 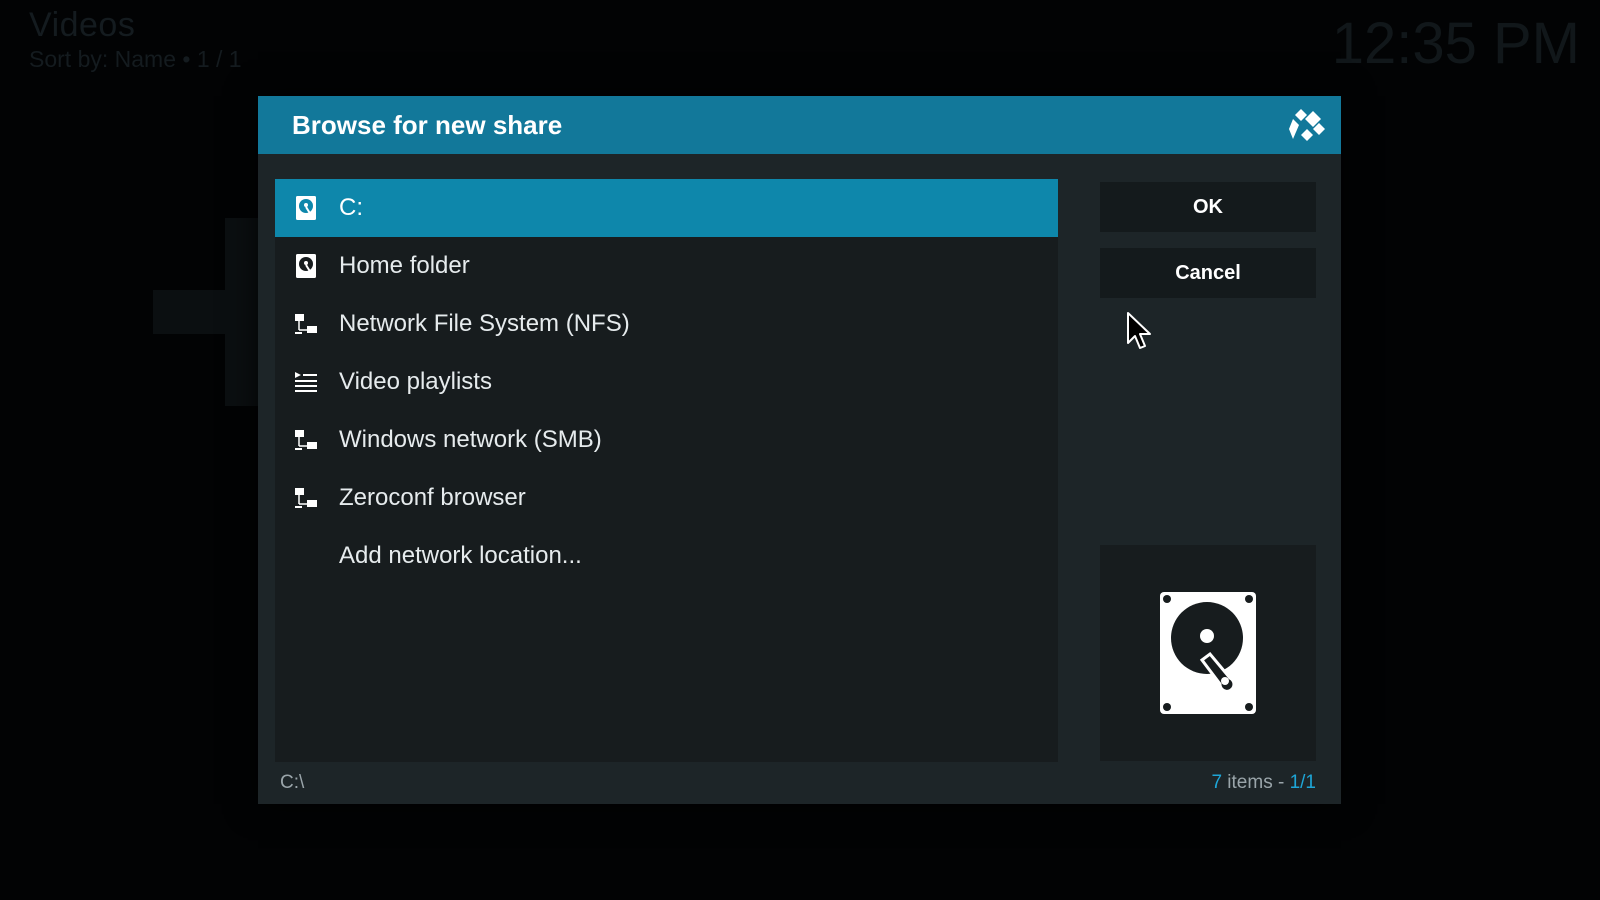 What do you see at coordinates (432, 497) in the screenshot?
I see `list-item-label: Zeroconf browser` at bounding box center [432, 497].